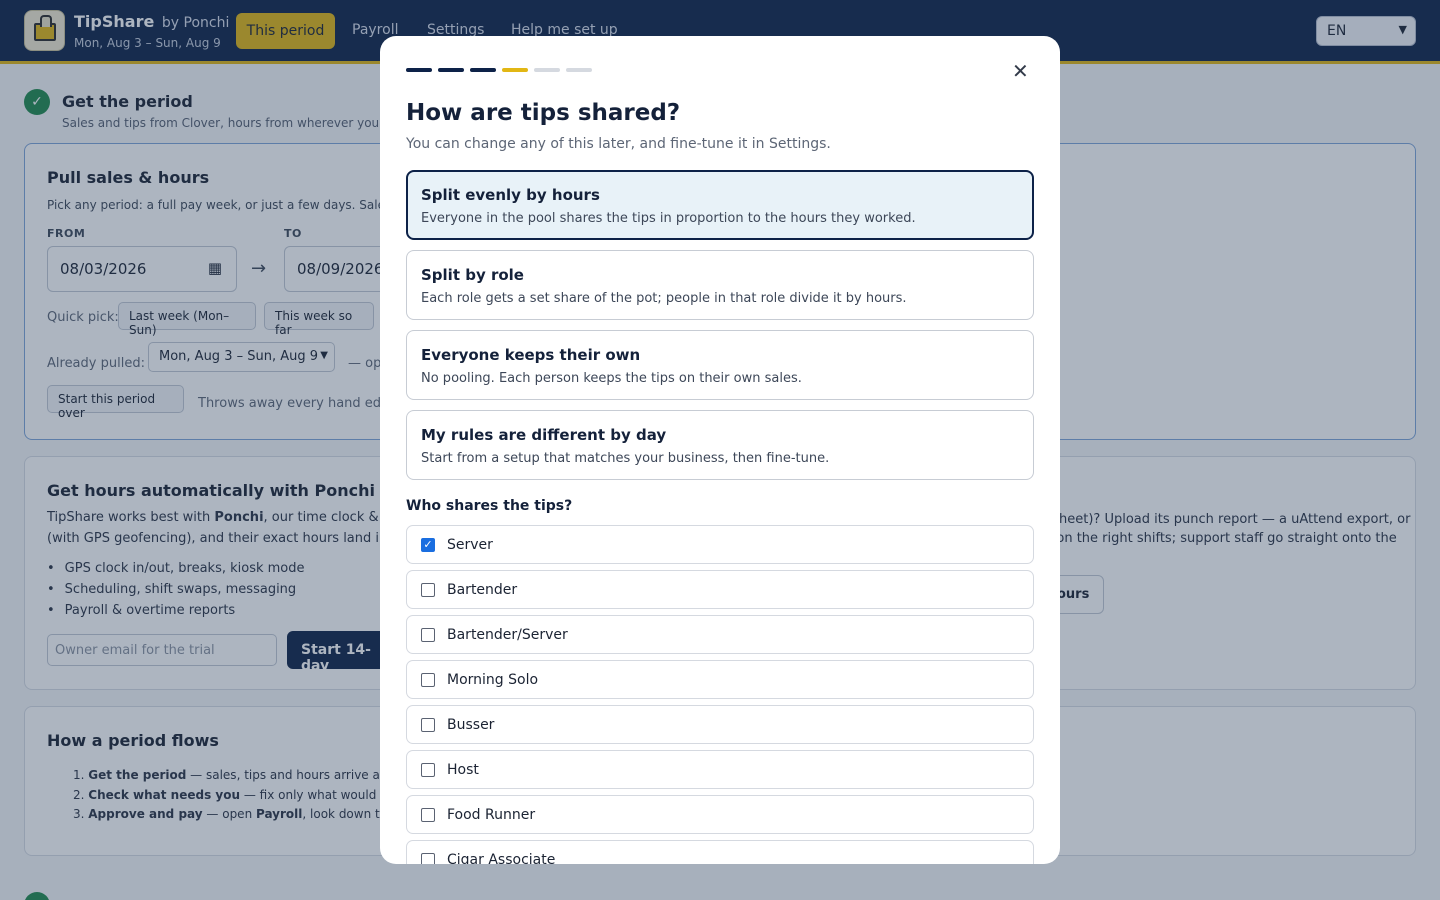  What do you see at coordinates (543, 113) in the screenshot?
I see `dialog-title: How are tips shared?` at bounding box center [543, 113].